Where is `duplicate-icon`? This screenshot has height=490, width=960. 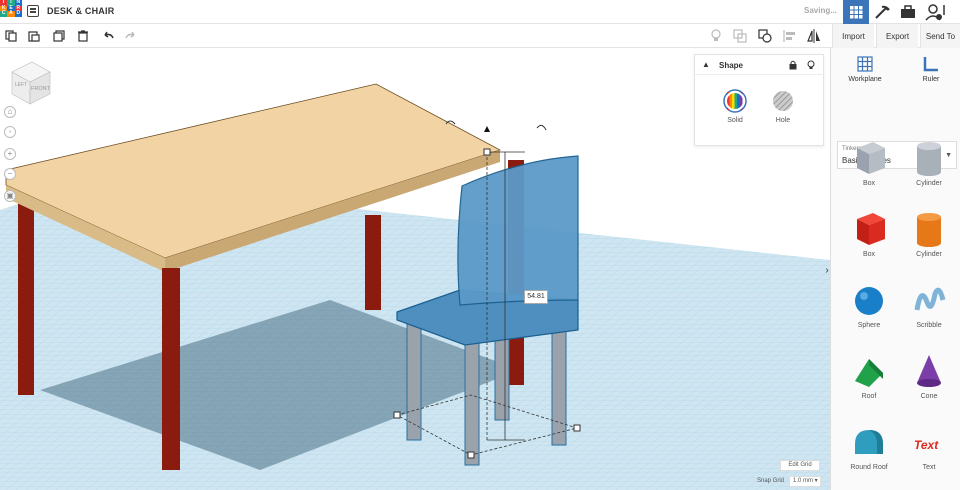
duplicate-icon is located at coordinates (59, 36).